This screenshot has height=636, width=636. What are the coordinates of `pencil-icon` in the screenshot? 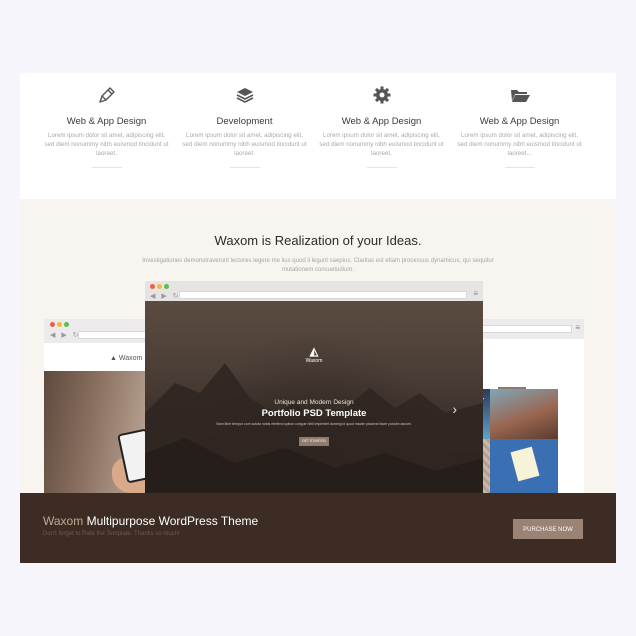 It's located at (106, 95).